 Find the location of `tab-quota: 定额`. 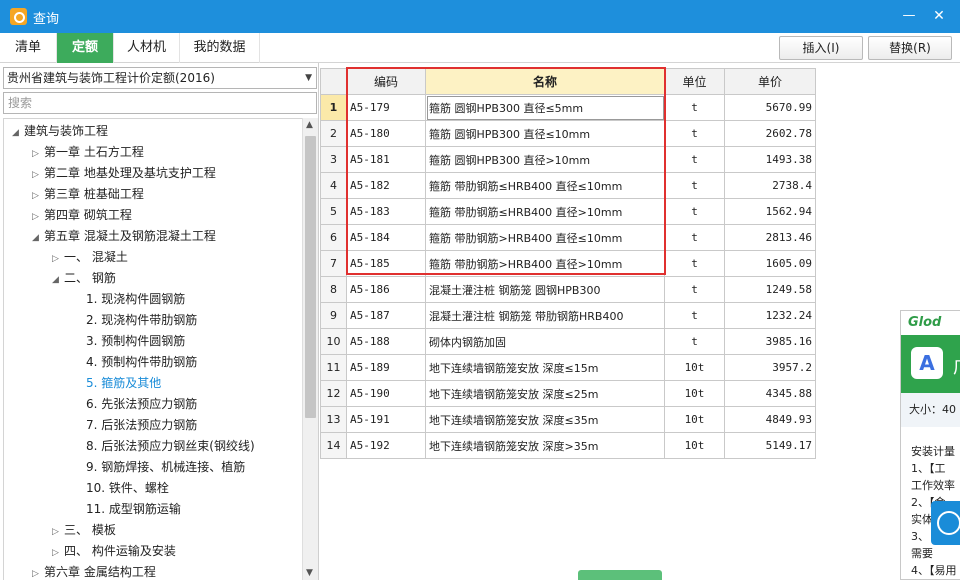

tab-quota: 定额 is located at coordinates (85, 48).